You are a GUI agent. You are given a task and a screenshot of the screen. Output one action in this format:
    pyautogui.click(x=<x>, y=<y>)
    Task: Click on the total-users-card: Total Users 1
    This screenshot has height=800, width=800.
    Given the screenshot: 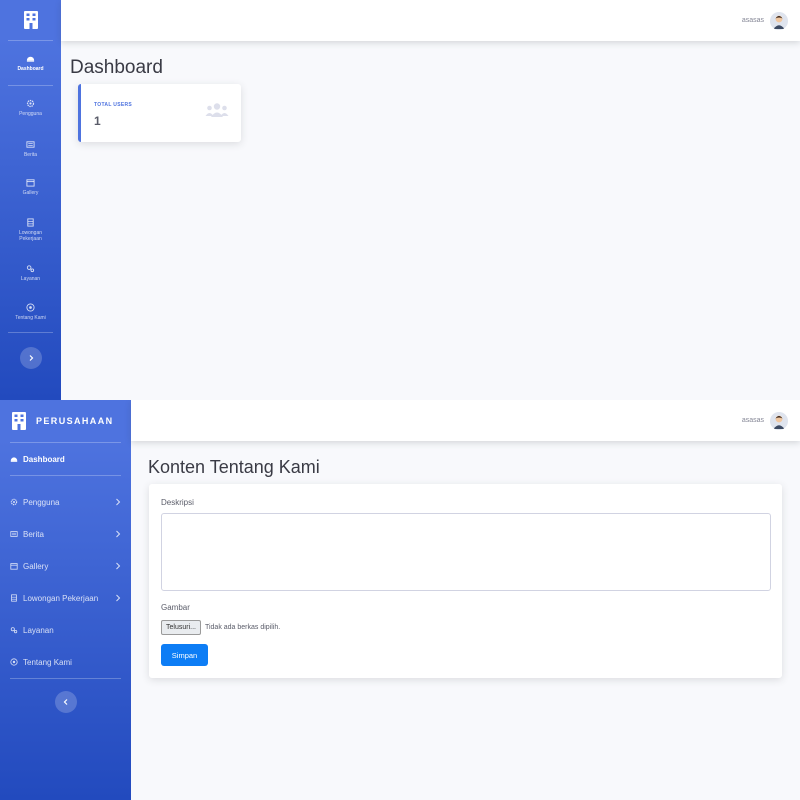 What is the action you would take?
    pyautogui.click(x=159, y=113)
    